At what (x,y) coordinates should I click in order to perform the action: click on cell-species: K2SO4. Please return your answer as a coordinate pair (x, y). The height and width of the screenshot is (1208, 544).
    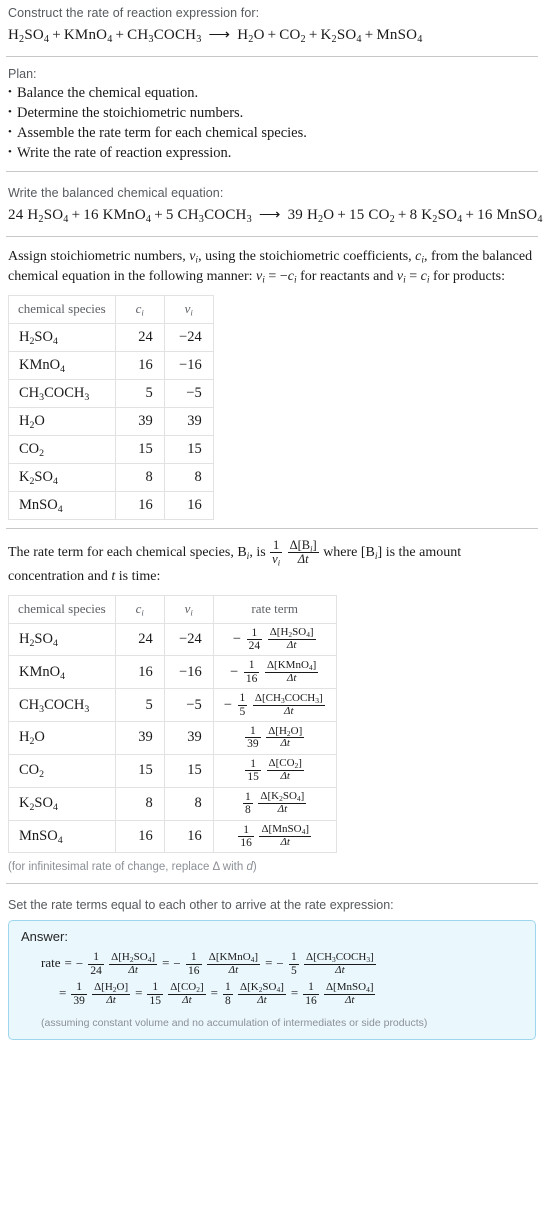
    Looking at the image, I should click on (62, 803).